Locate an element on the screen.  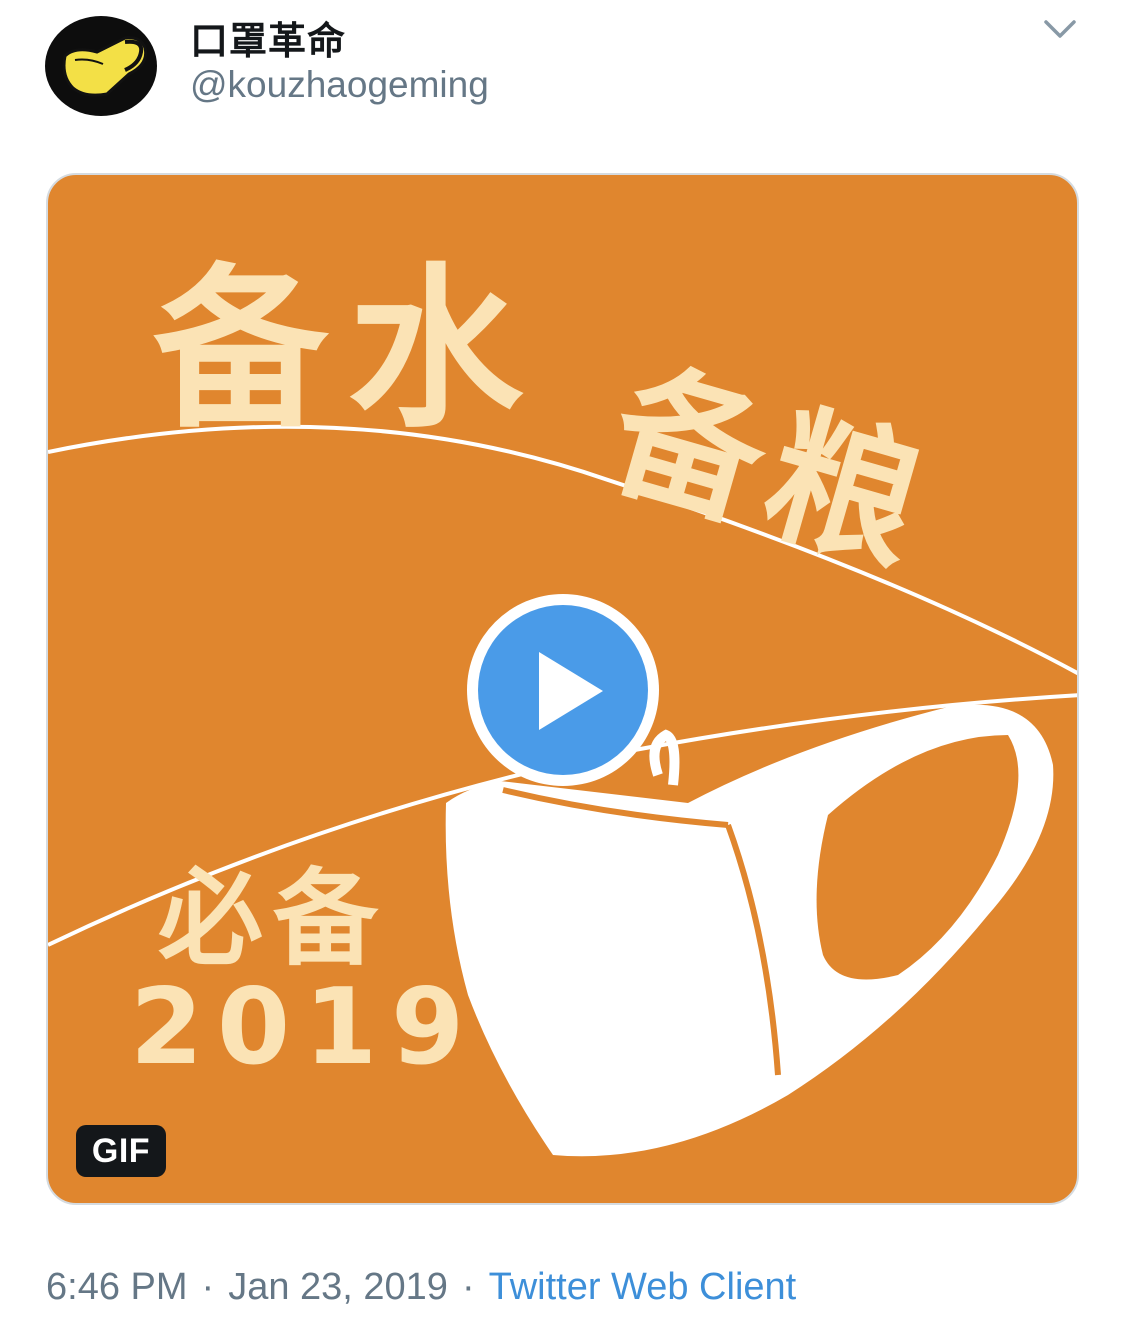
art-text-line3: 必备 is located at coordinates (273, 919).